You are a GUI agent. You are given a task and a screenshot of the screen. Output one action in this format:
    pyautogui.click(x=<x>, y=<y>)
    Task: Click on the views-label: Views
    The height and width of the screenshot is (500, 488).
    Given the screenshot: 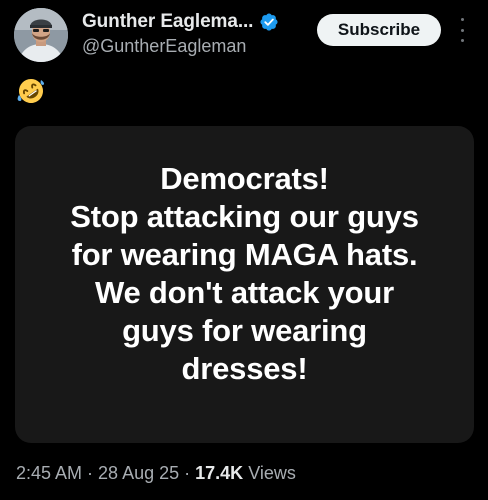 What is the action you would take?
    pyautogui.click(x=272, y=473)
    